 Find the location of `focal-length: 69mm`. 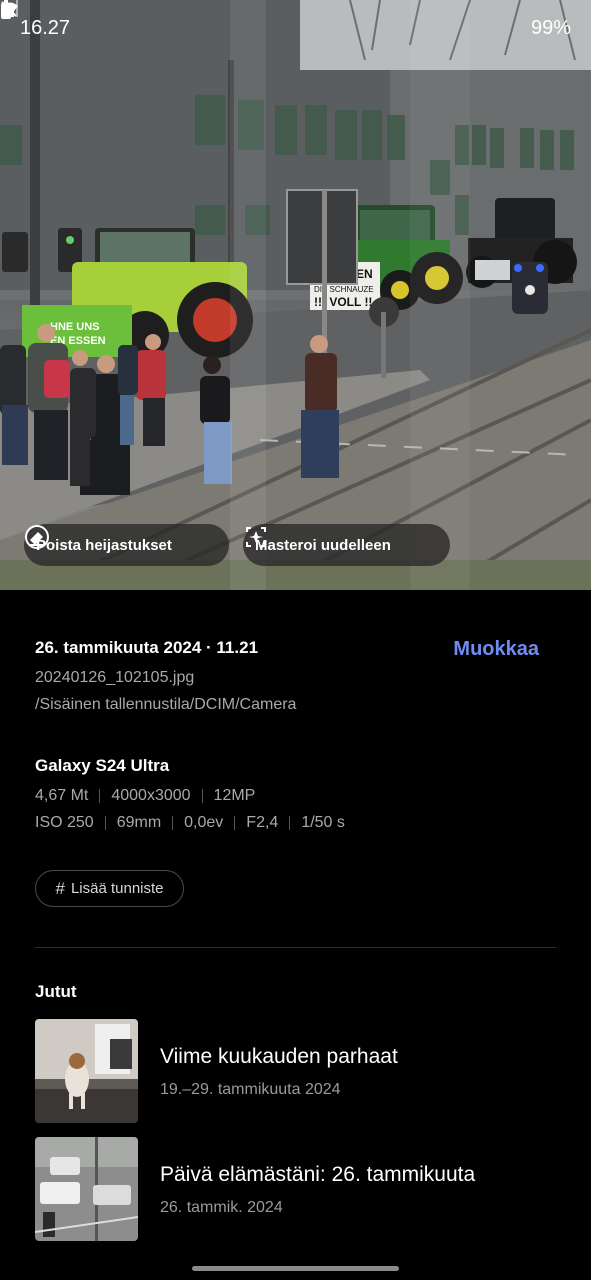

focal-length: 69mm is located at coordinates (139, 822).